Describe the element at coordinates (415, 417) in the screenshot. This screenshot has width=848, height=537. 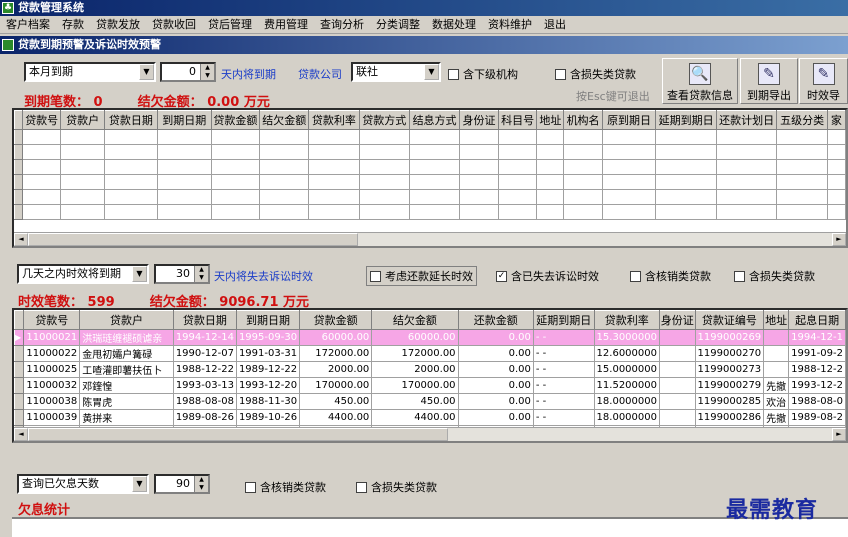
I see `table-cell: 4400.00` at that location.